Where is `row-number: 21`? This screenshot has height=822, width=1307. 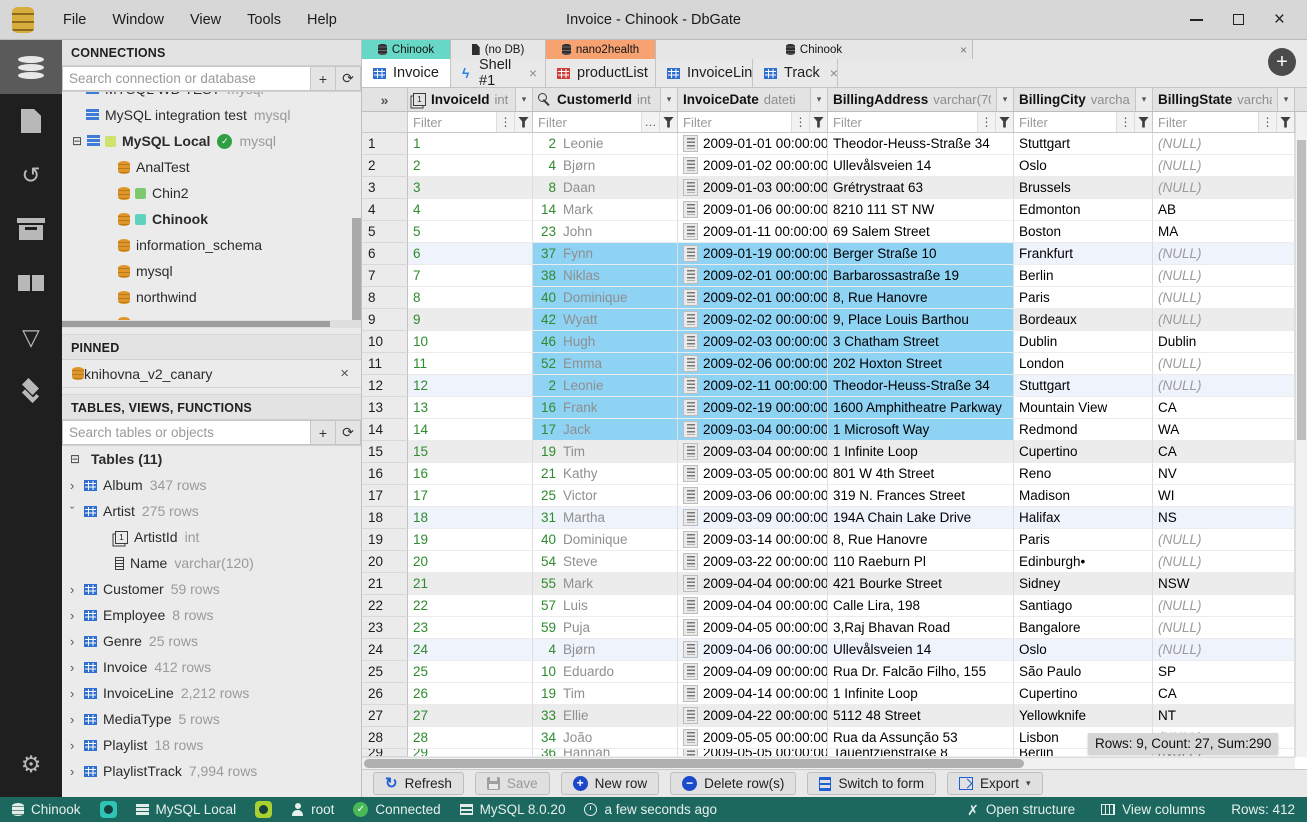
row-number: 21 is located at coordinates (385, 584).